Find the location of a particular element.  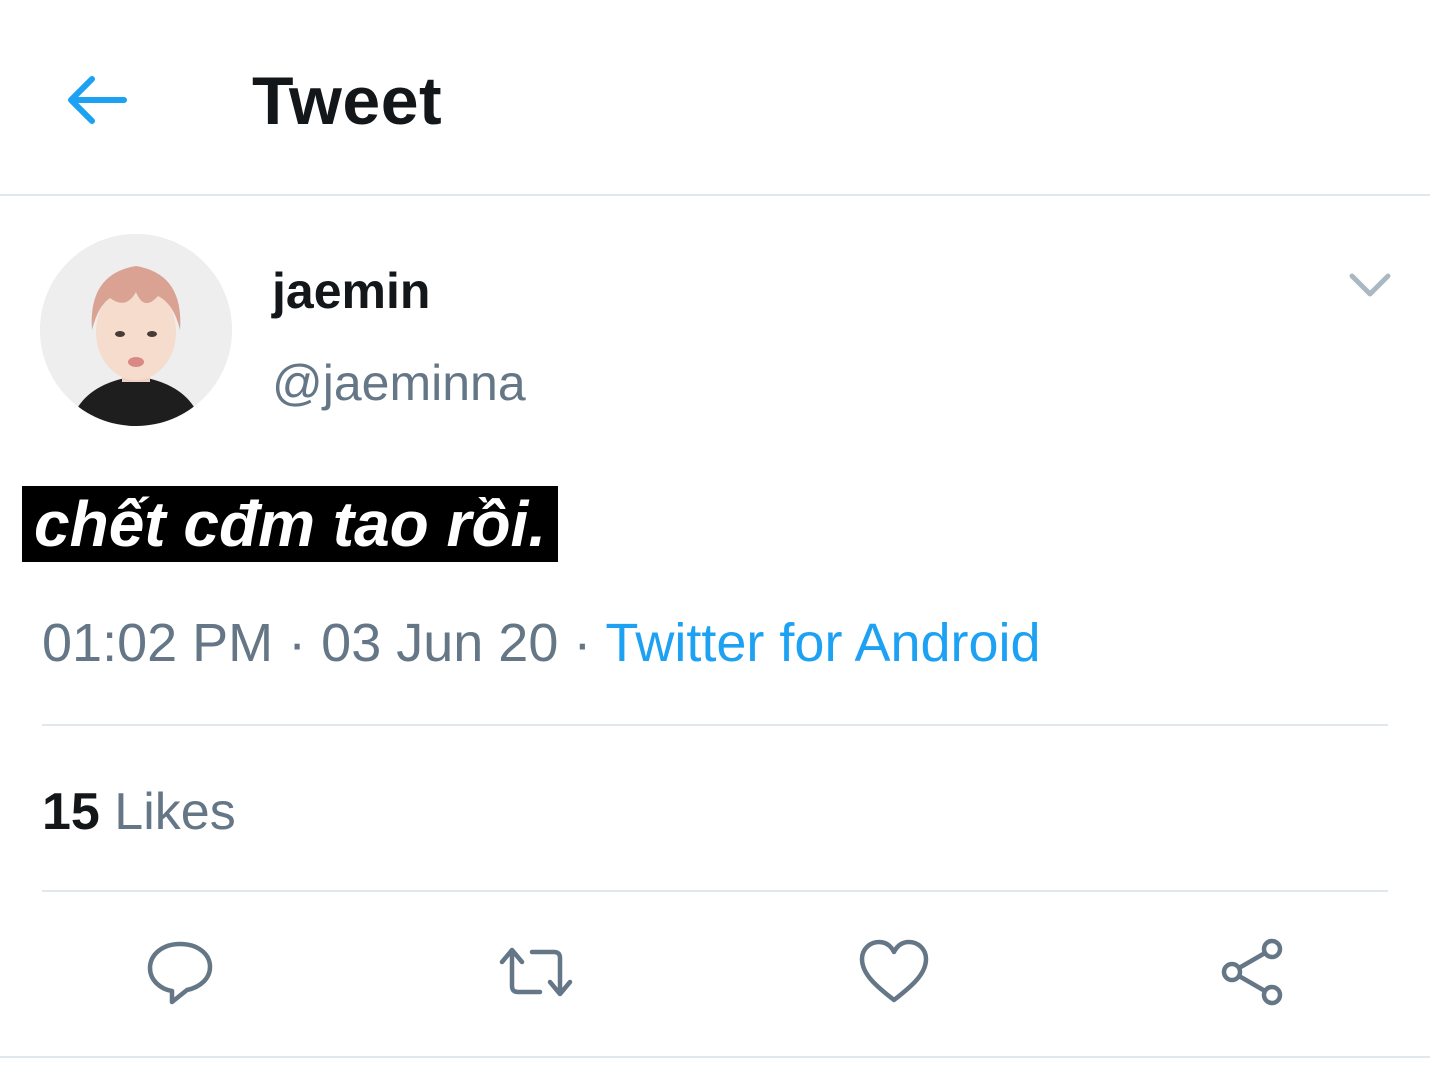

retweet-button is located at coordinates (536, 972).